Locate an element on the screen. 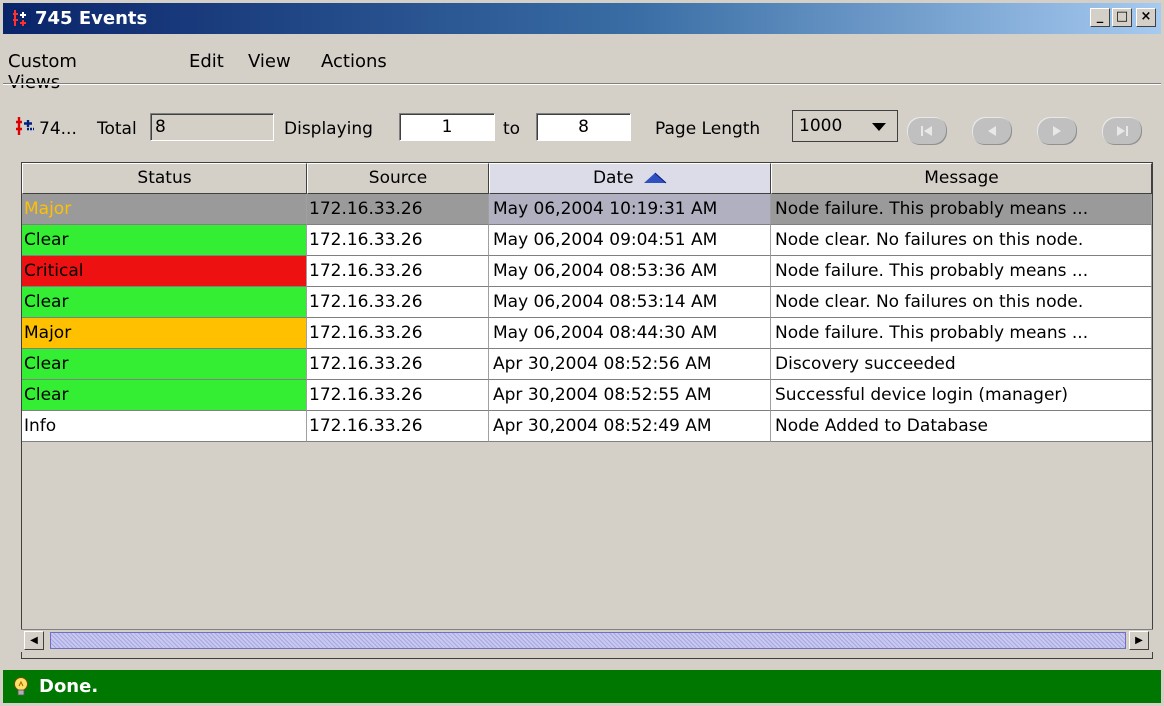 The height and width of the screenshot is (706, 1164). cell-message: Node Added to Database is located at coordinates (961, 426).